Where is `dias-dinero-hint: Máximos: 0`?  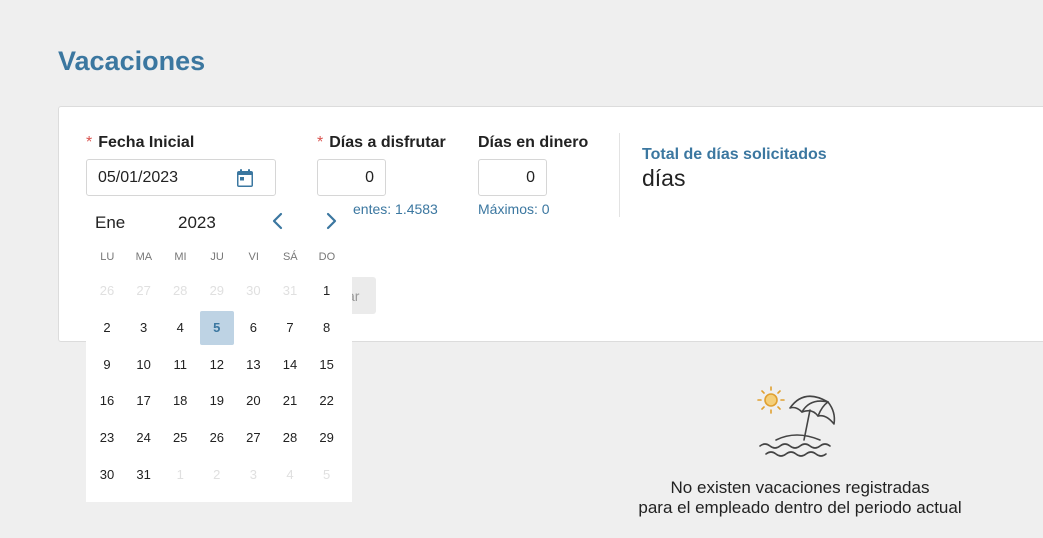
dias-dinero-hint: Máximos: 0 is located at coordinates (514, 209).